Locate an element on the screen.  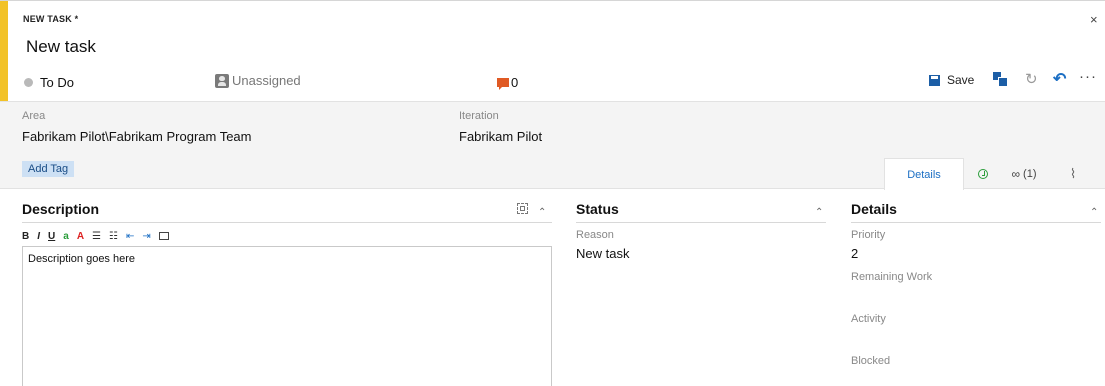
iteration-label: Iteration is located at coordinates (479, 116).